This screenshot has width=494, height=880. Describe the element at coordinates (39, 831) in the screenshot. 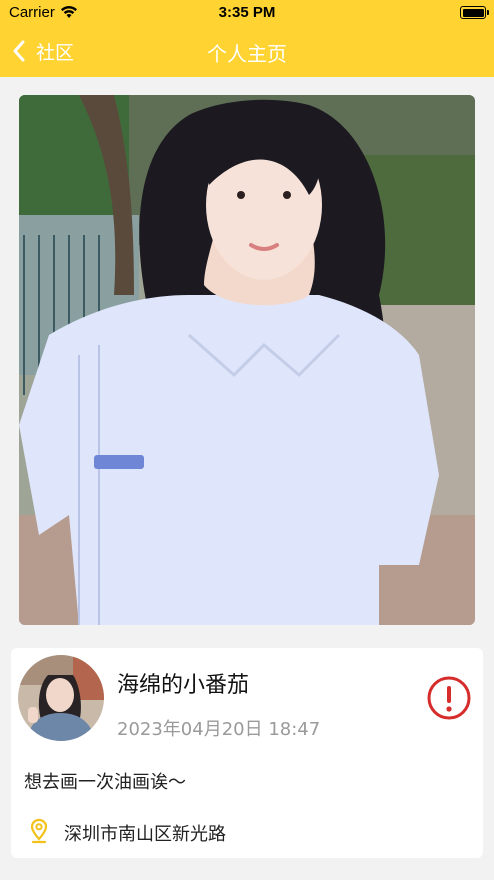

I see `map-pin-icon` at that location.